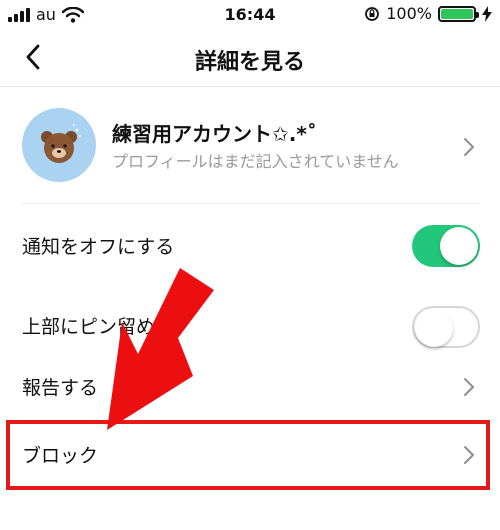 This screenshot has width=500, height=530. I want to click on rotation-lock-icon, so click(372, 13).